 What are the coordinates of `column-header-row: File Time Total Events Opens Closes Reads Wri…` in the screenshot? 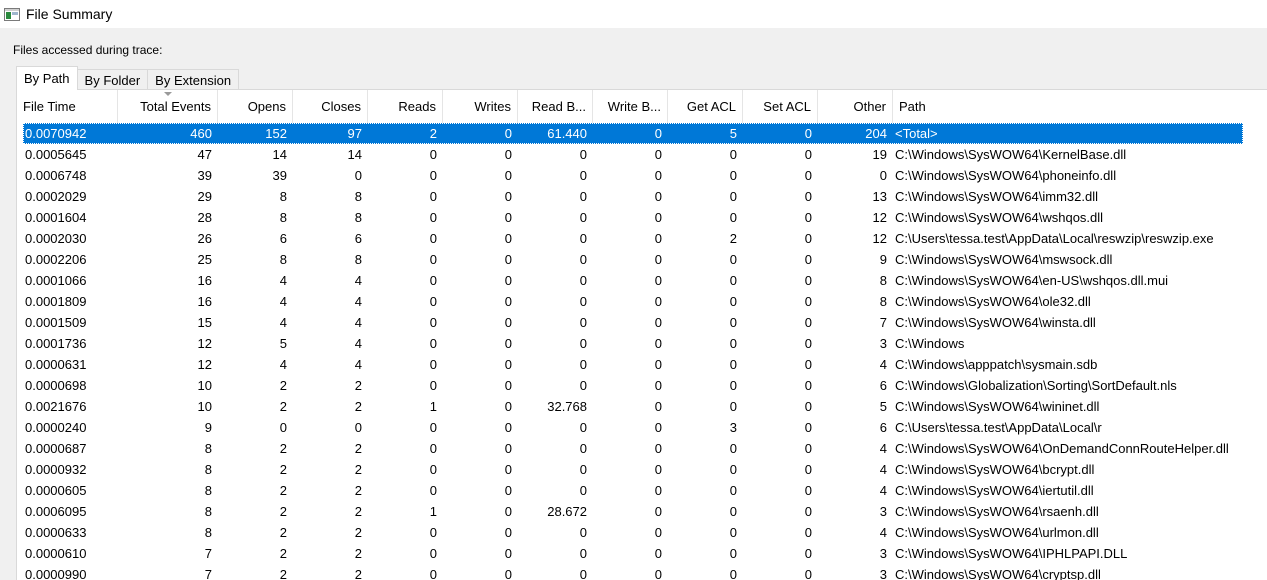 It's located at (642, 106).